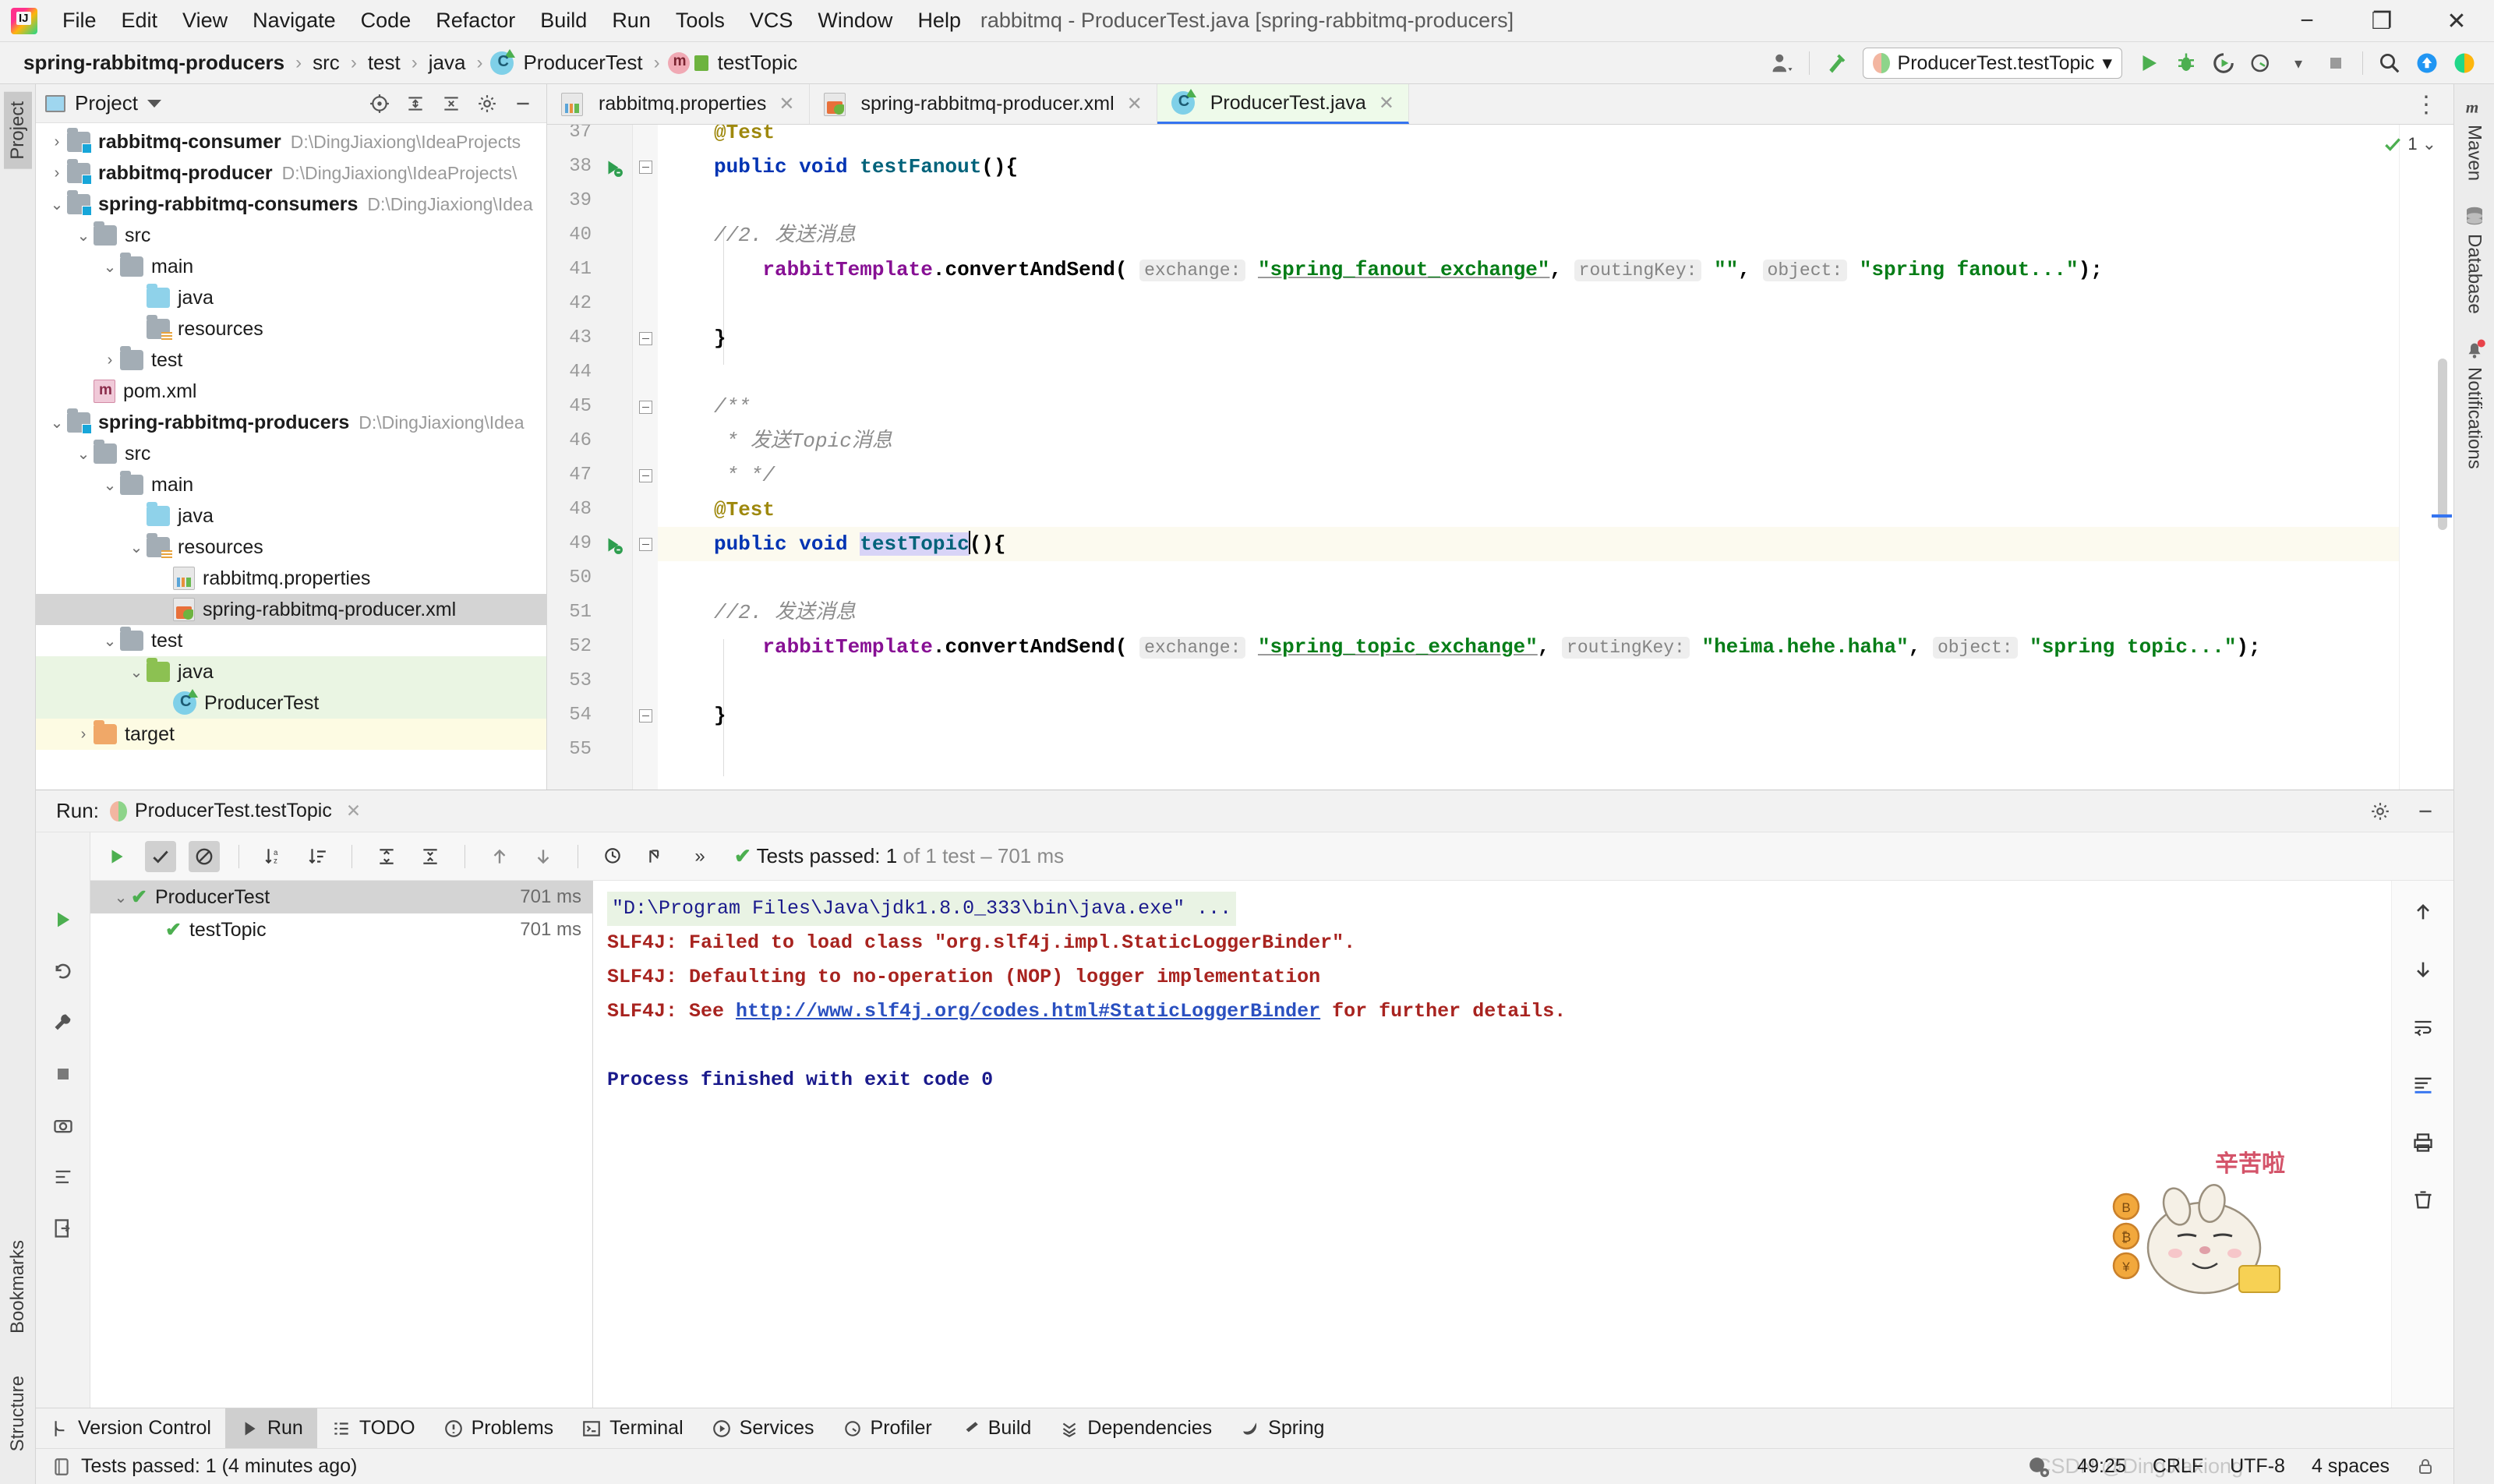  Describe the element at coordinates (291, 578) in the screenshot. I see `project-tree-row: rabbitmq.properties` at that location.